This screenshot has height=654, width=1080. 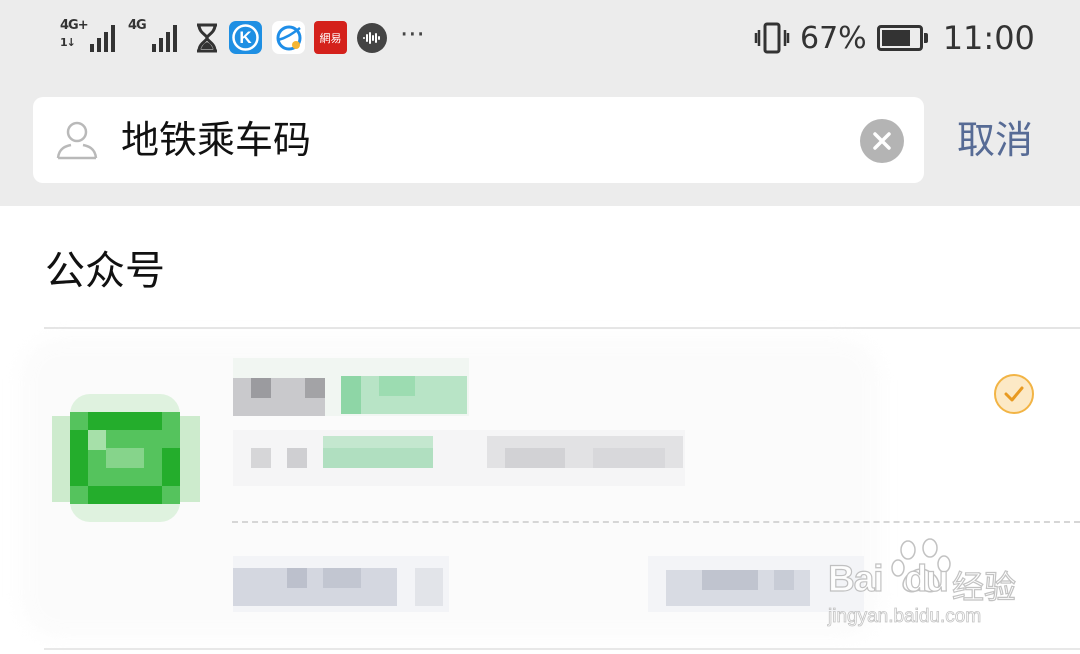 What do you see at coordinates (984, 586) in the screenshot?
I see `watermark-cn: 经验` at bounding box center [984, 586].